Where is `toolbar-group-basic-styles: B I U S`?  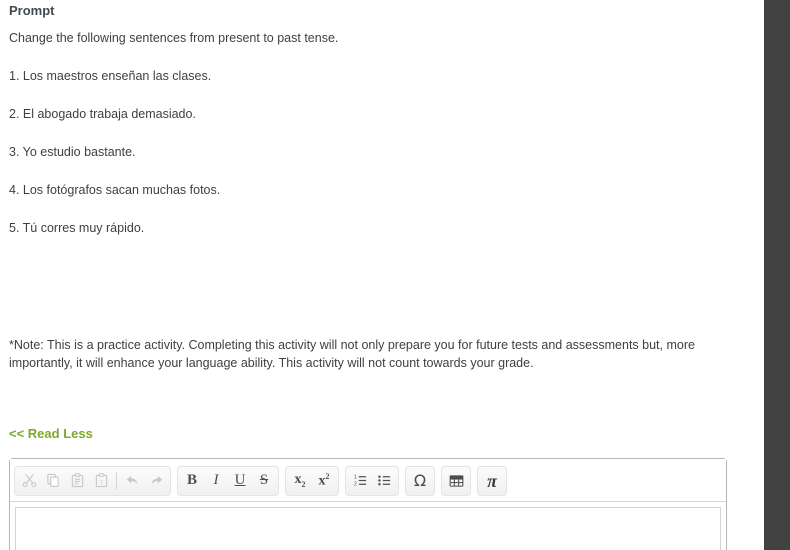 toolbar-group-basic-styles: B I U S is located at coordinates (228, 480).